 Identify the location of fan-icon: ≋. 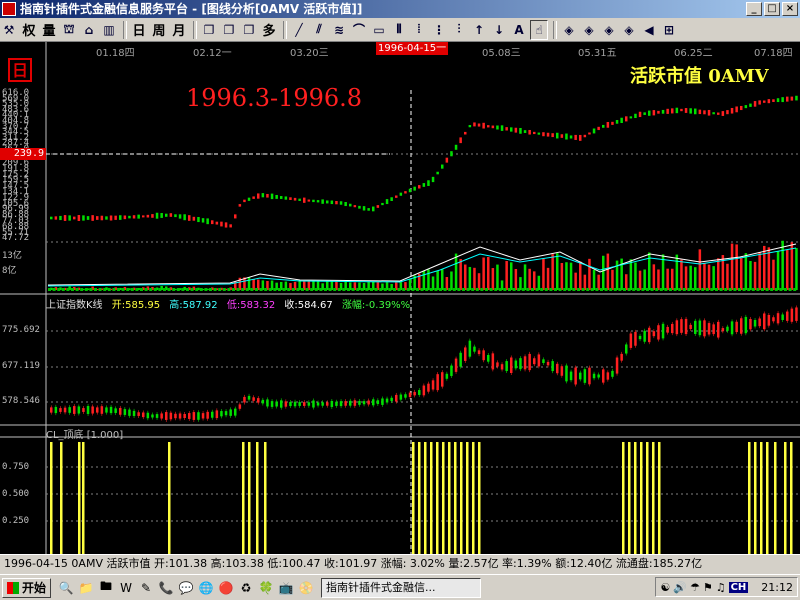
(339, 30).